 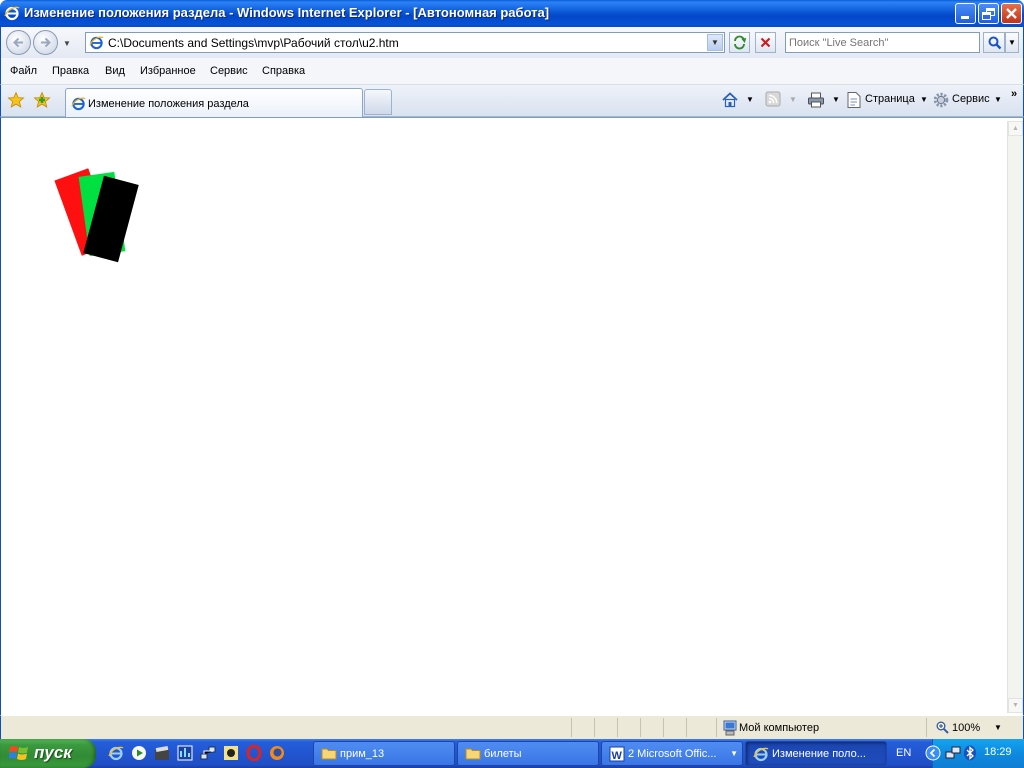 I want to click on scroll-down-arrow-icon: ▼, so click(x=1015, y=705).